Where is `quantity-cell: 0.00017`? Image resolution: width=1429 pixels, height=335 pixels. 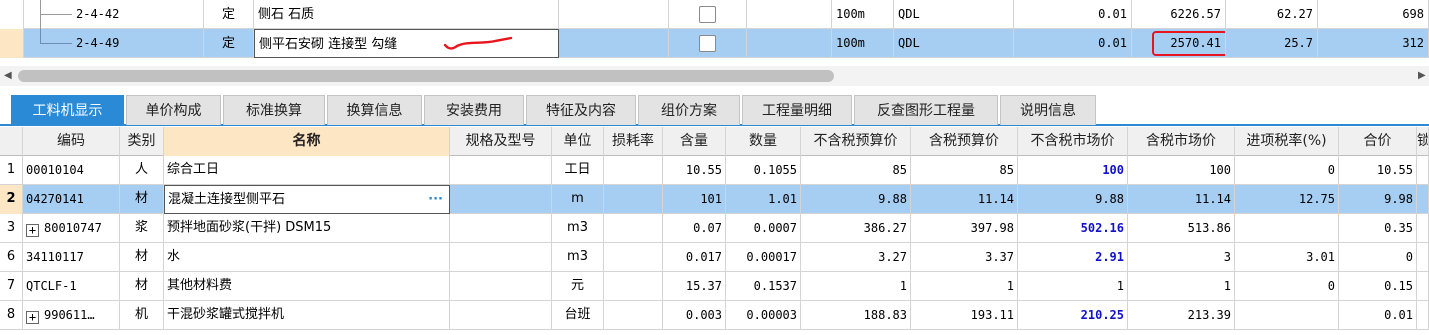
quantity-cell: 0.00017 is located at coordinates (763, 257).